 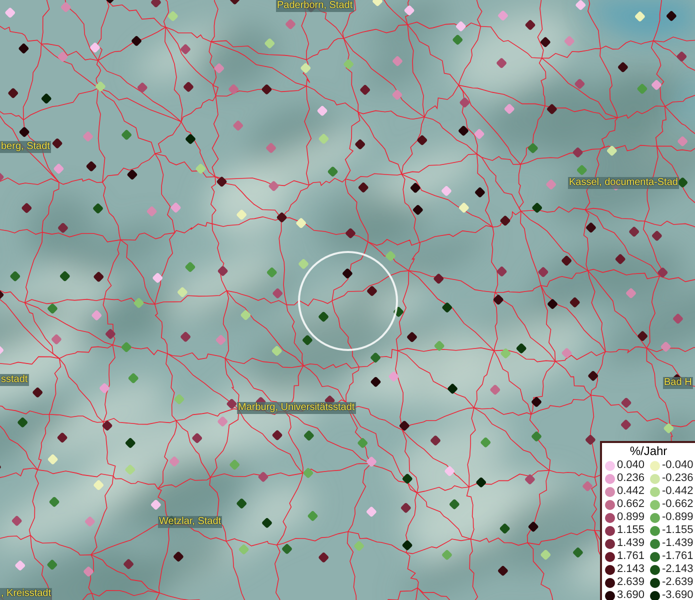 What do you see at coordinates (678, 383) in the screenshot?
I see `place-label: Bad H` at bounding box center [678, 383].